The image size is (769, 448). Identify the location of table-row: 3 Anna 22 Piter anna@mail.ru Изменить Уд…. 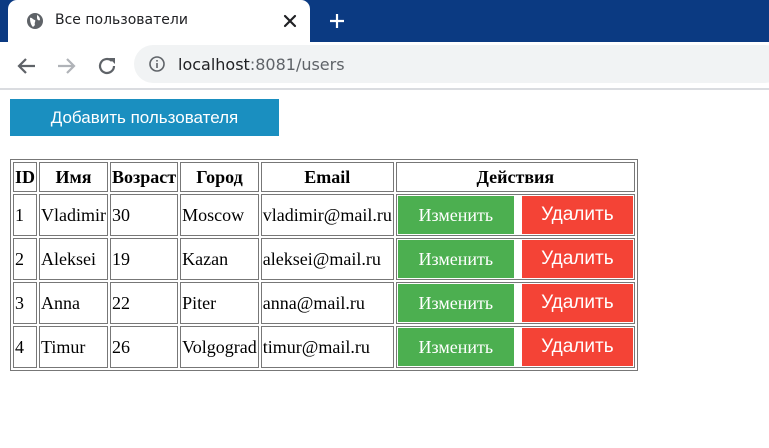
(324, 303).